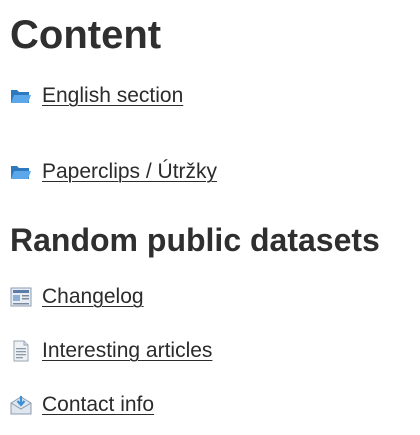  What do you see at coordinates (21, 297) in the screenshot?
I see `newspaper-icon` at bounding box center [21, 297].